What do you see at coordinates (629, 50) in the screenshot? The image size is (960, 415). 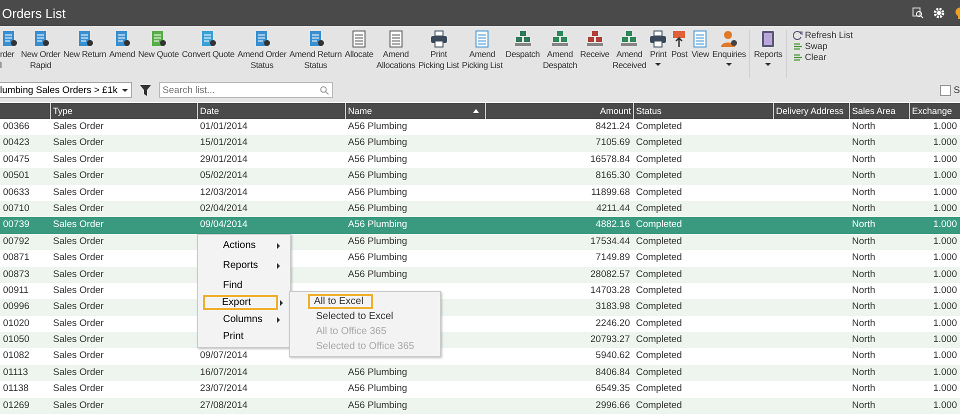 I see `toolbar-button: Amend Received` at bounding box center [629, 50].